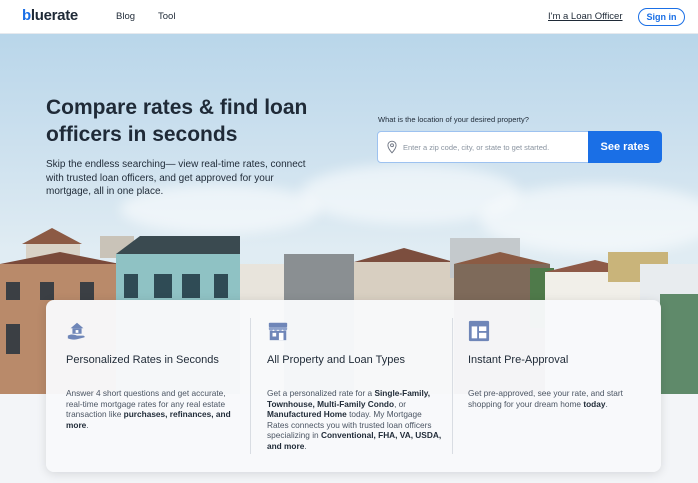 The width and height of the screenshot is (698, 483). I want to click on feature-title: Personalized Rates in Seconds, so click(142, 360).